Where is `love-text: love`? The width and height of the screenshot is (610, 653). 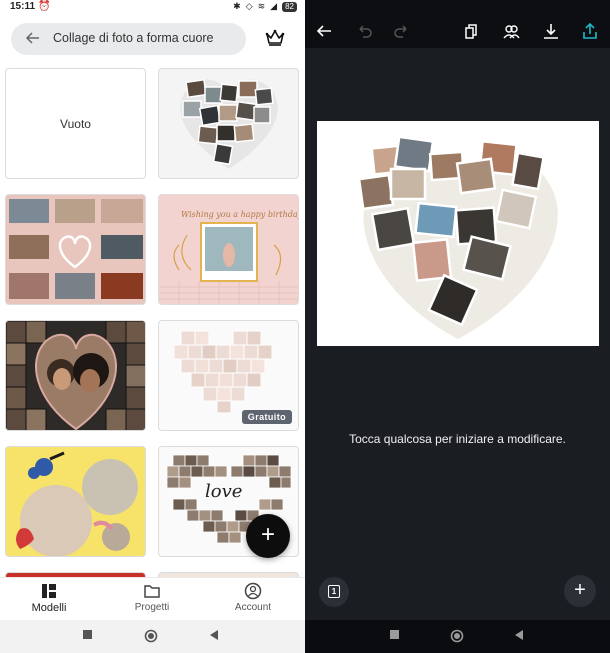 love-text: love is located at coordinates (223, 491).